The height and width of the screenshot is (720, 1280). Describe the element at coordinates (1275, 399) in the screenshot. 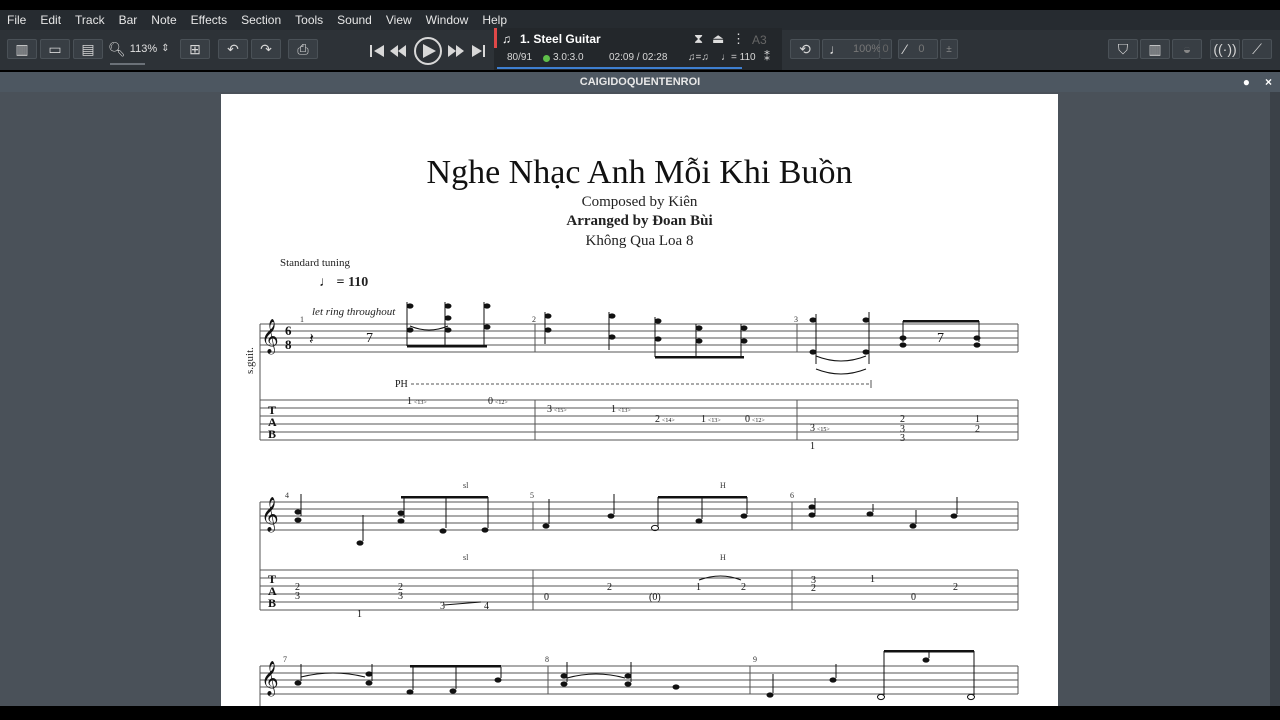

I see `vertical-scrollbar` at that location.